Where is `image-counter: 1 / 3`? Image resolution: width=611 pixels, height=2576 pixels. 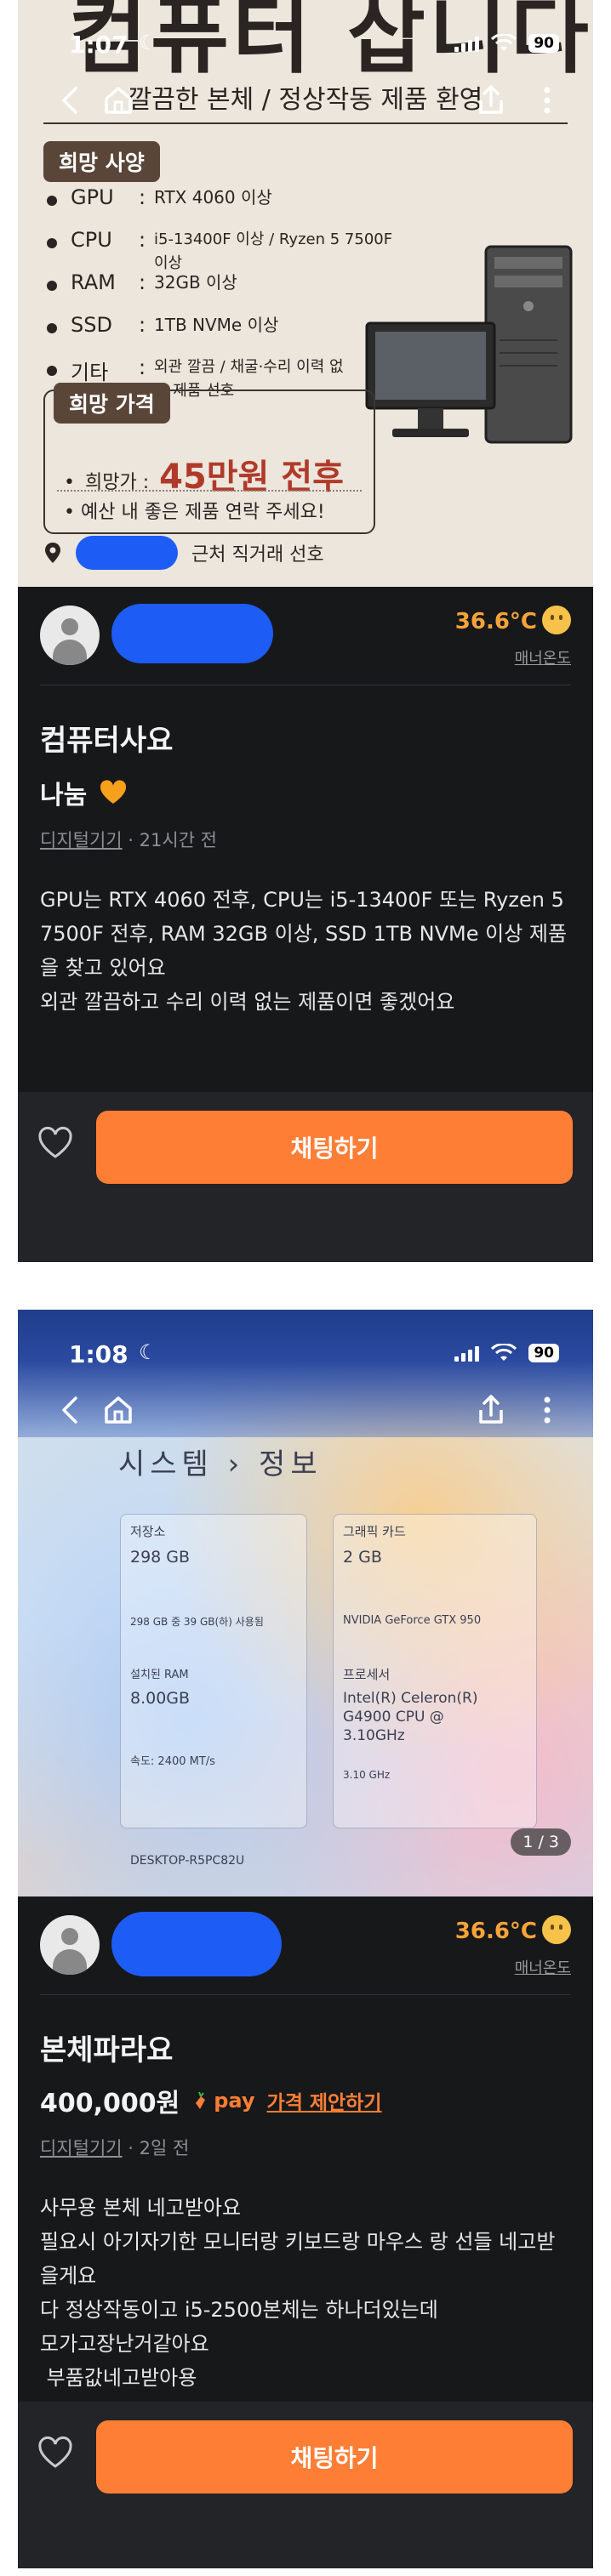 image-counter: 1 / 3 is located at coordinates (541, 1842).